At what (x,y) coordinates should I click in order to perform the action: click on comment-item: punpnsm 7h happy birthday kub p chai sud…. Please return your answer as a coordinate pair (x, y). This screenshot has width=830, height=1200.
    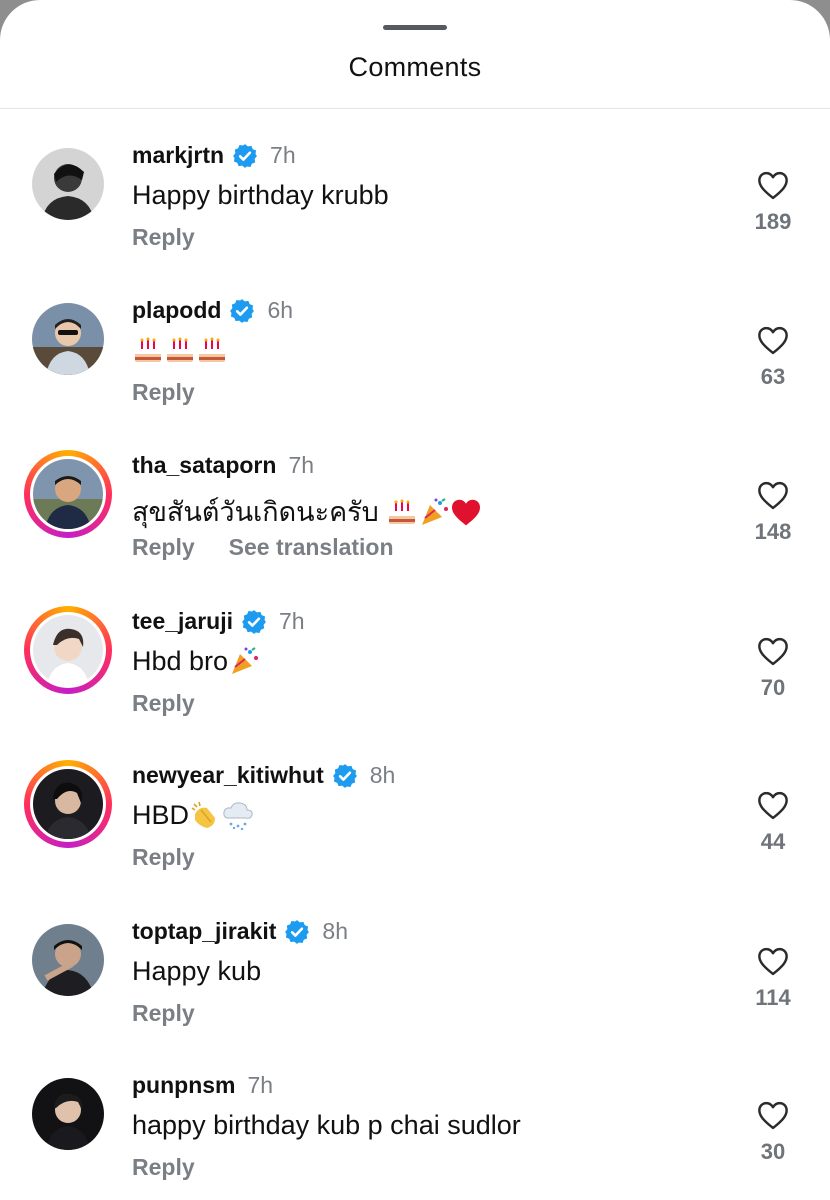
    Looking at the image, I should click on (415, 1125).